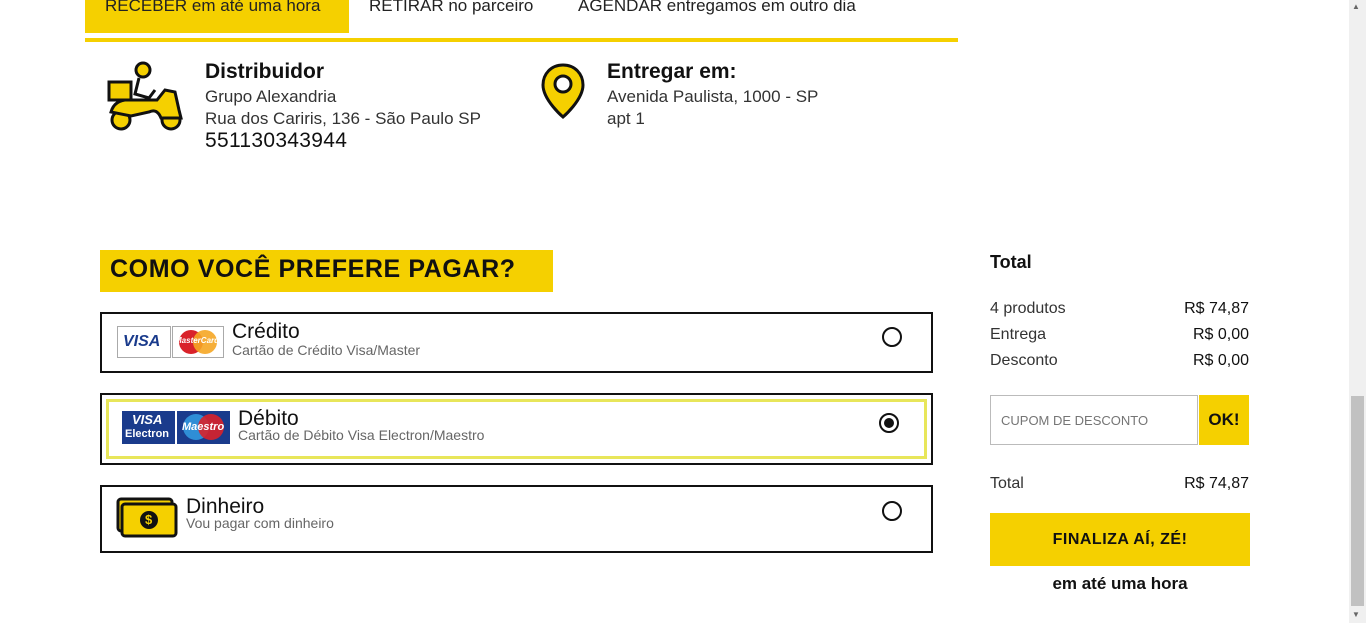 Image resolution: width=1366 pixels, height=623 pixels. What do you see at coordinates (453, 16) in the screenshot?
I see `tab-retirar: RETIRAR no parceiro` at bounding box center [453, 16].